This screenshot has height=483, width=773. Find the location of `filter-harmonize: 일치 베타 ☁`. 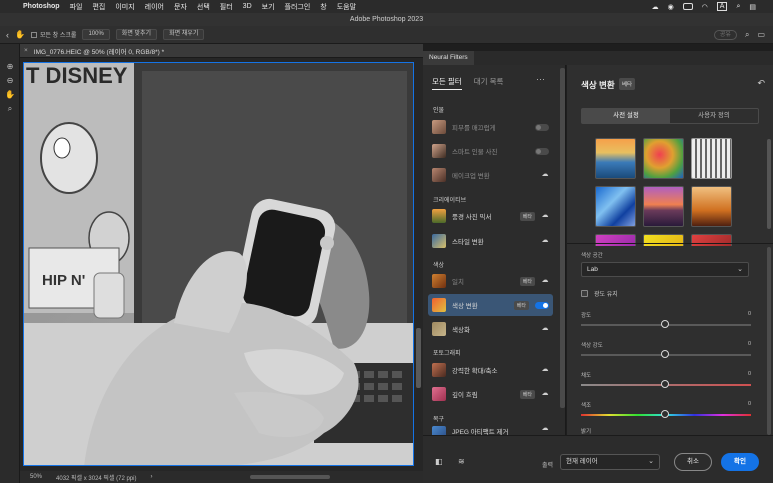

filter-harmonize: 일치 베타 ☁ is located at coordinates (490, 281).